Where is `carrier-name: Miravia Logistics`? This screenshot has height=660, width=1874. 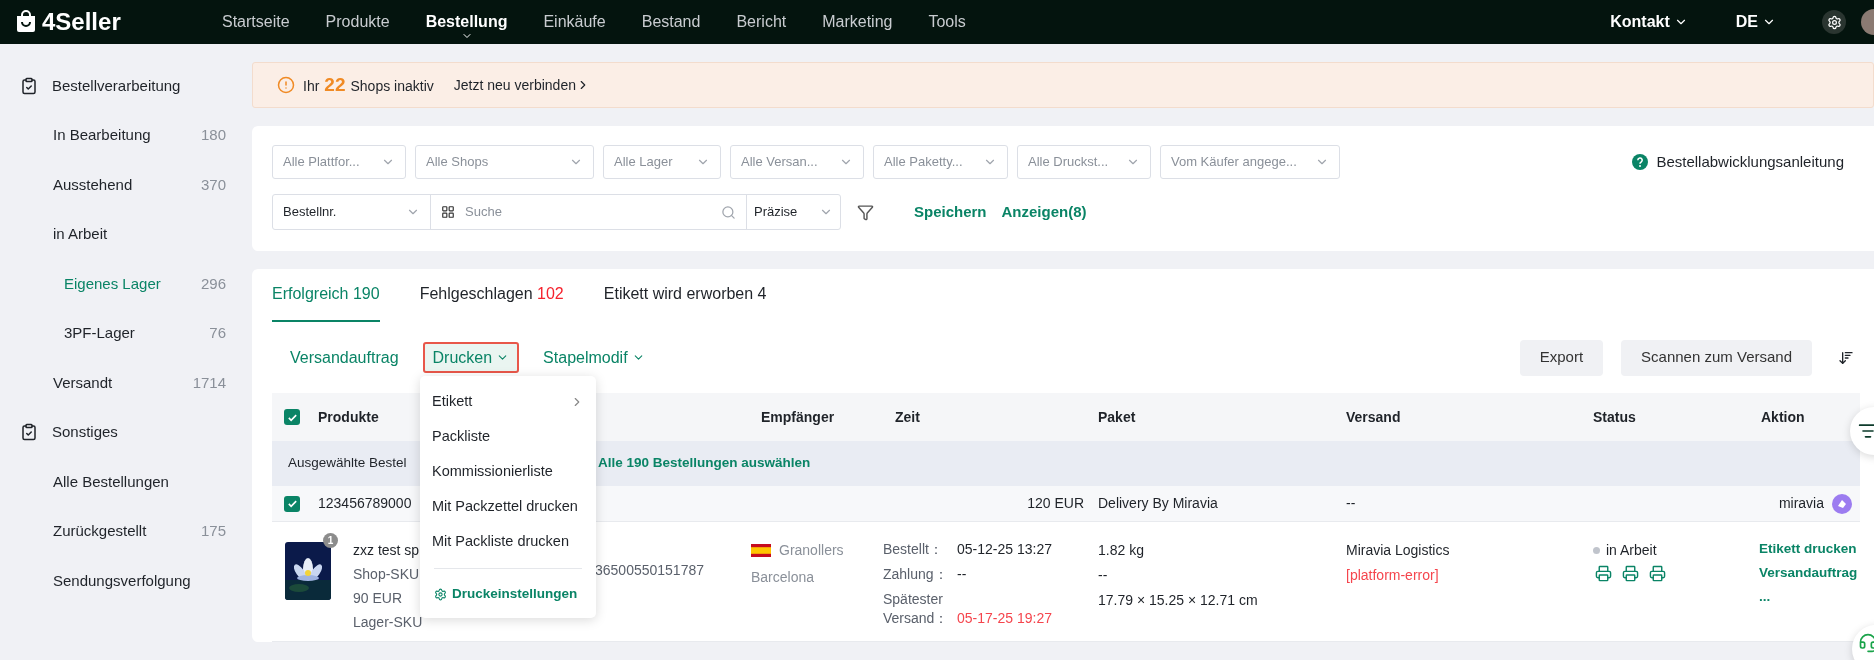
carrier-name: Miravia Logistics is located at coordinates (1398, 550).